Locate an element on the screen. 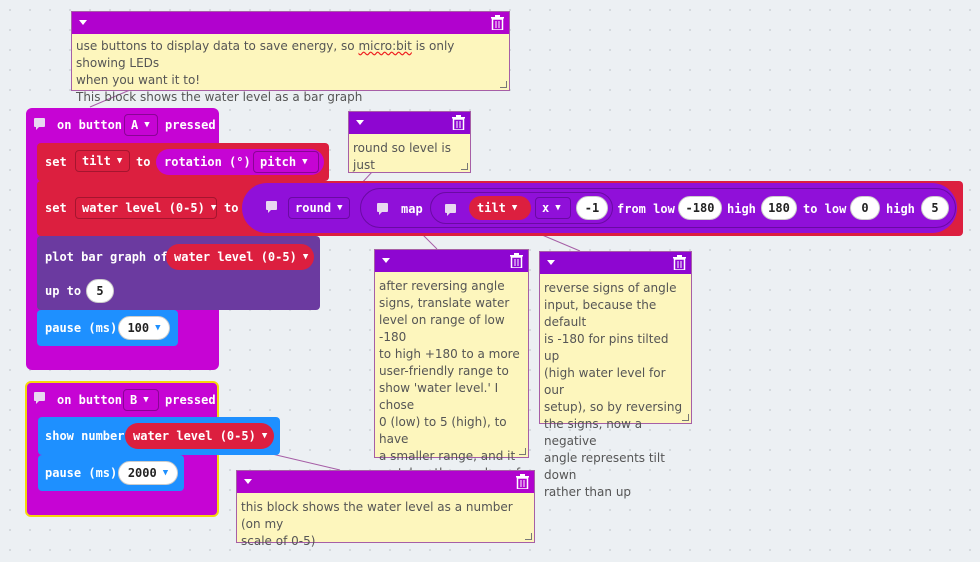 The width and height of the screenshot is (980, 562). plot-bar-graph-label: plot bar graph of is located at coordinates (106, 257).